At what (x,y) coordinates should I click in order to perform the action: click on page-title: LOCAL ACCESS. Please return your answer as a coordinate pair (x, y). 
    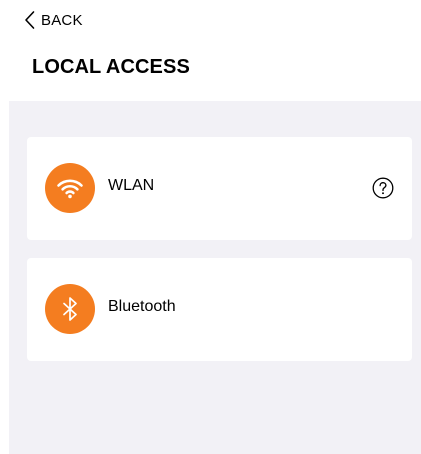
    Looking at the image, I should click on (111, 67).